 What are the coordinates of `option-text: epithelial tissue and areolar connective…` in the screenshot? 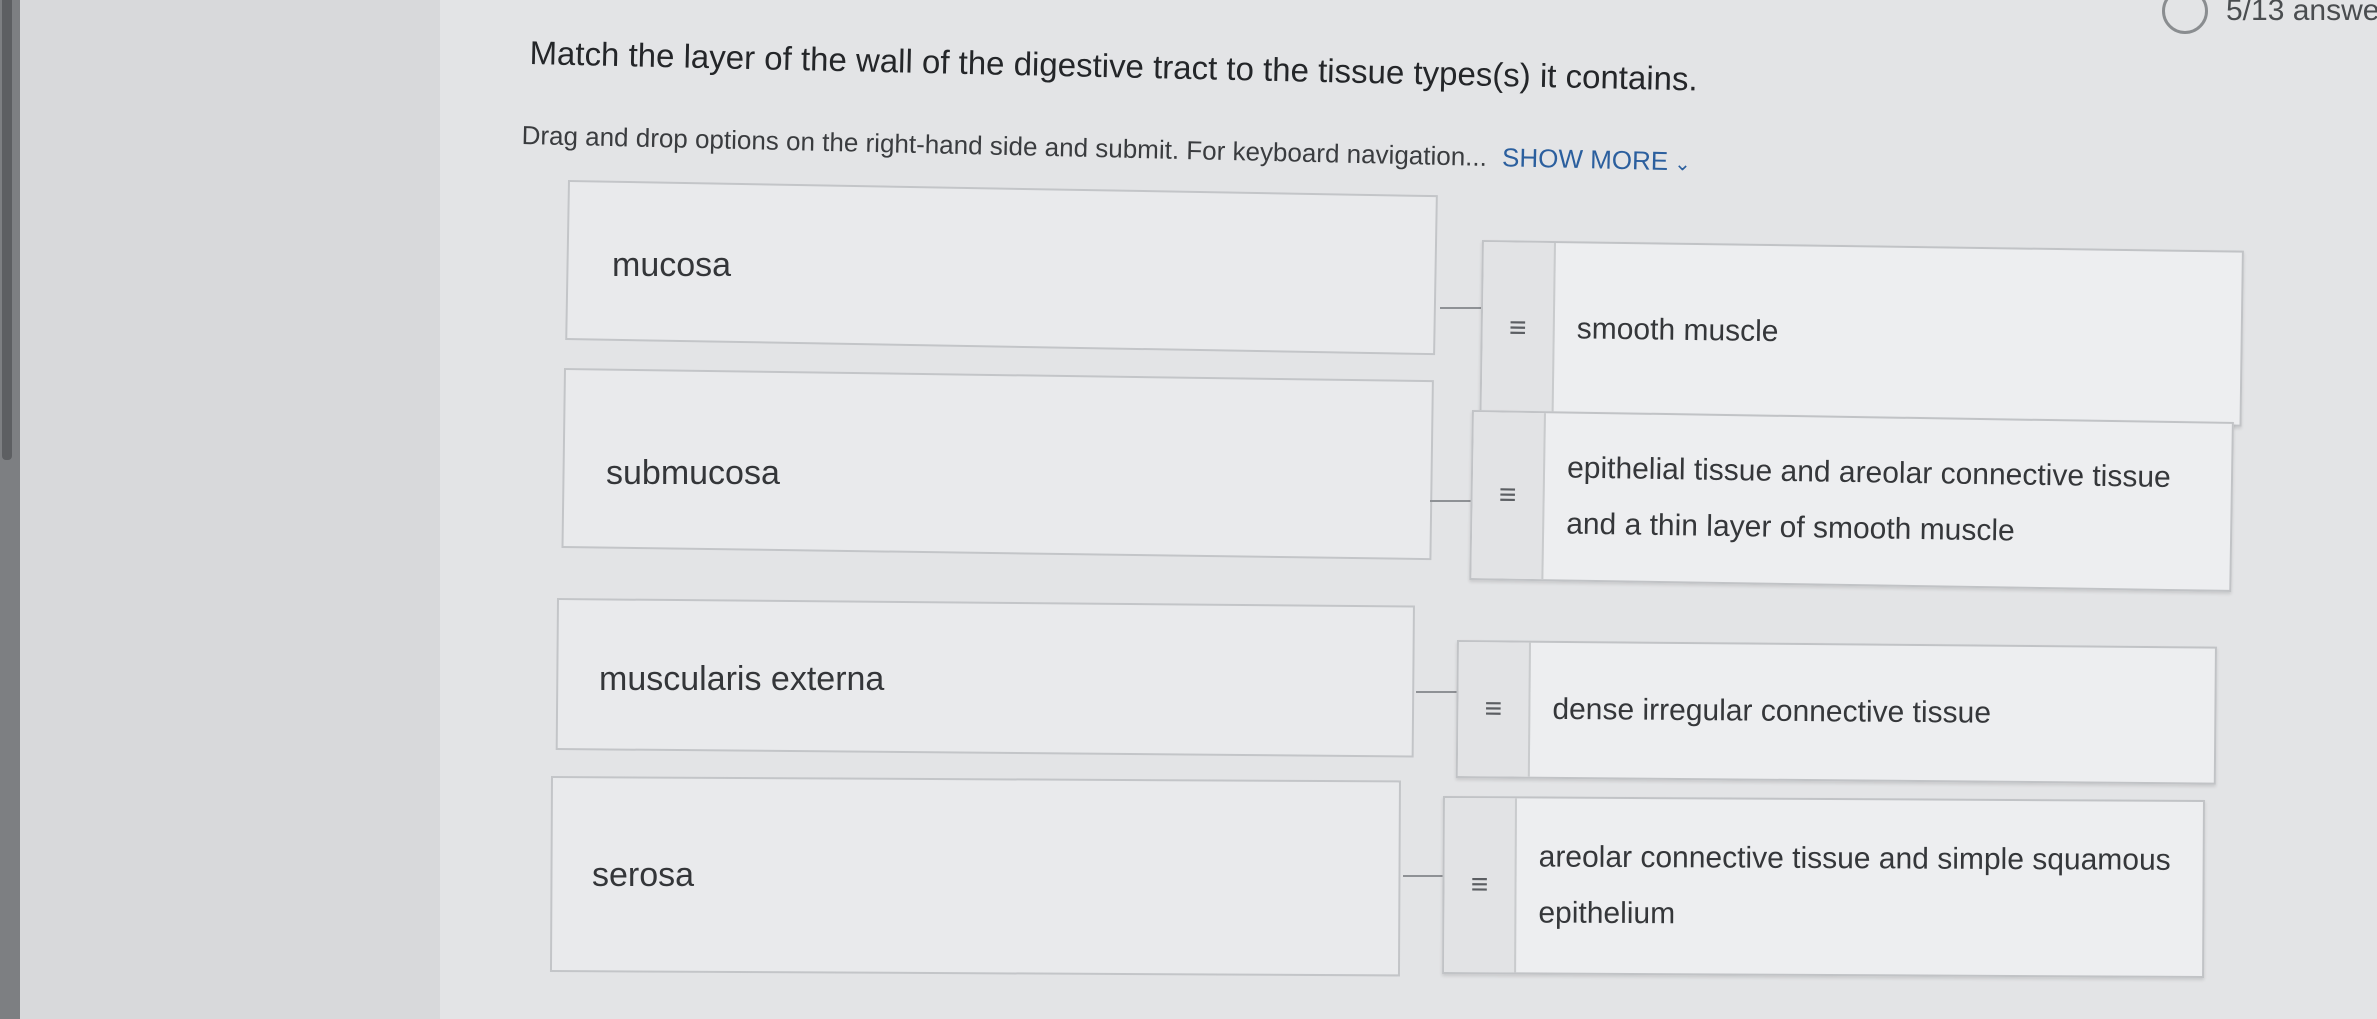 It's located at (1868, 499).